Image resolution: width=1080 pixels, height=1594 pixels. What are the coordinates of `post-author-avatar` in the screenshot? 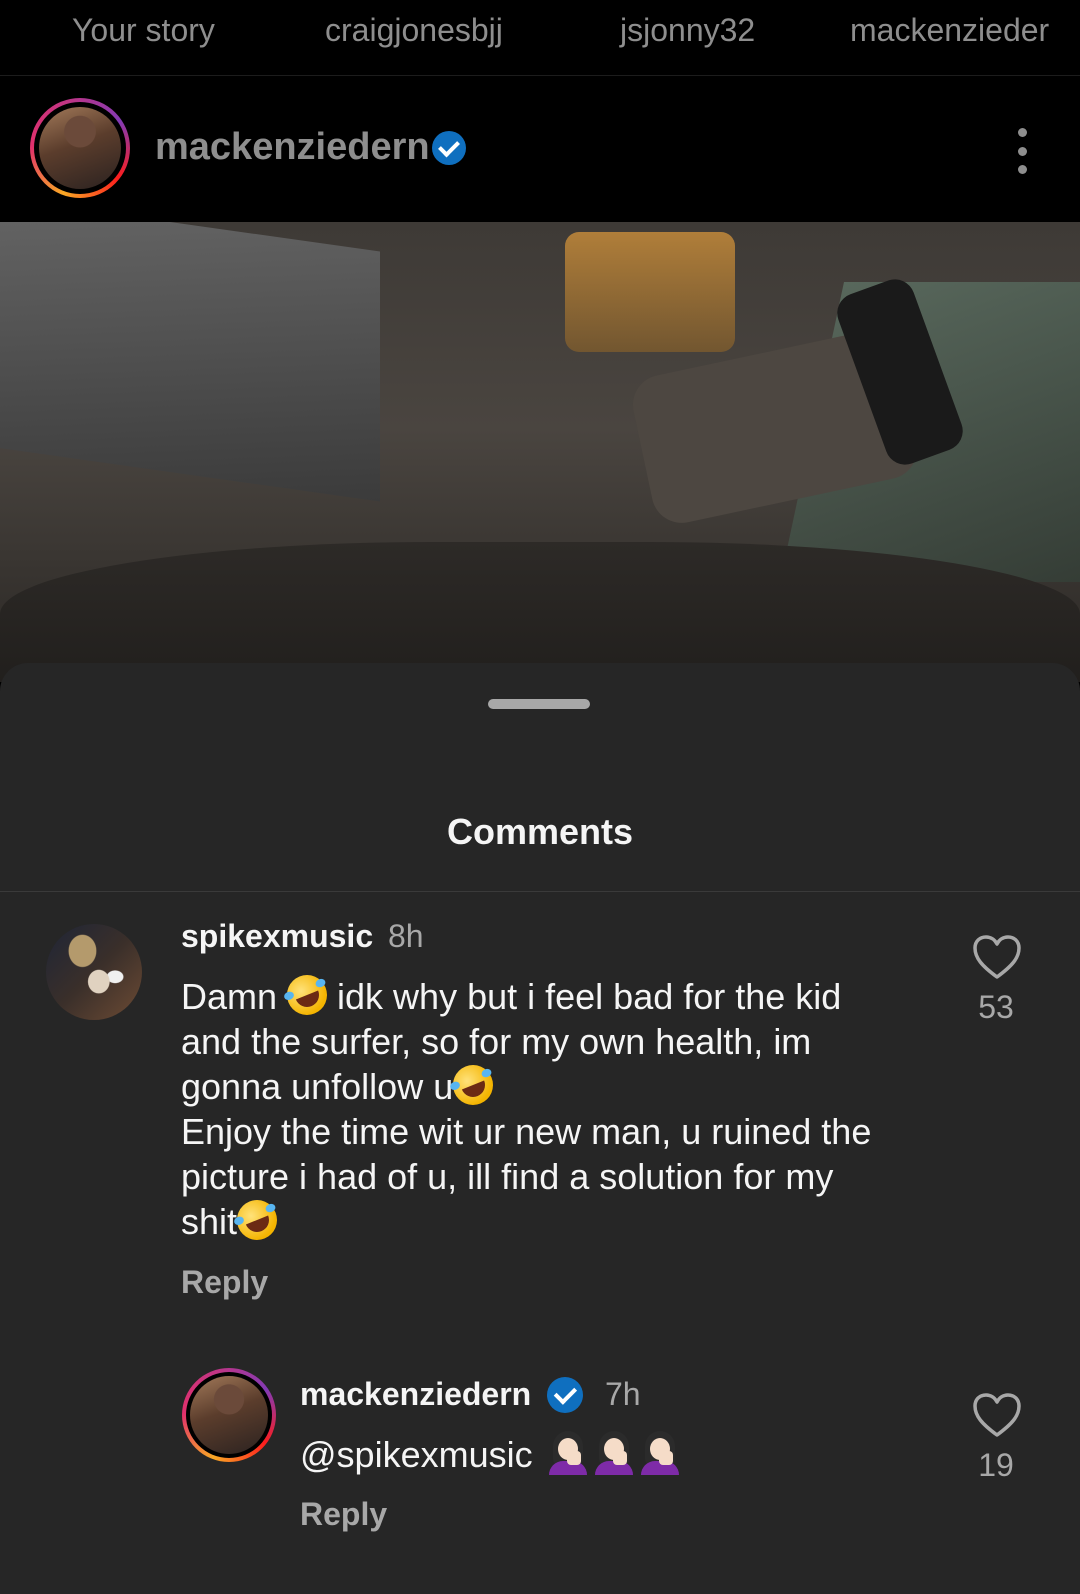 It's located at (80, 148).